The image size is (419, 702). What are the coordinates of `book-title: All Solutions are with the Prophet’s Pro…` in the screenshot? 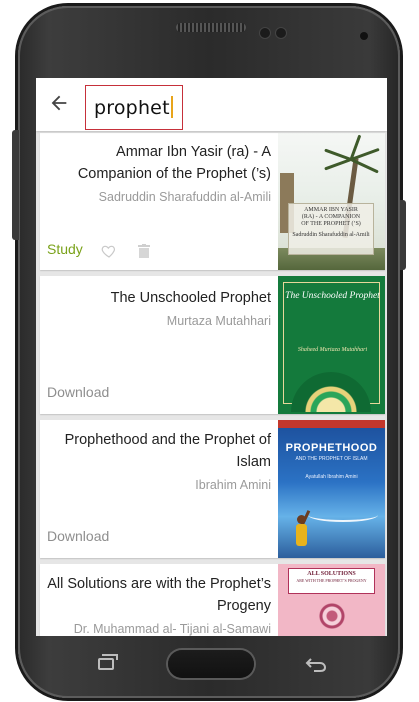 It's located at (159, 595).